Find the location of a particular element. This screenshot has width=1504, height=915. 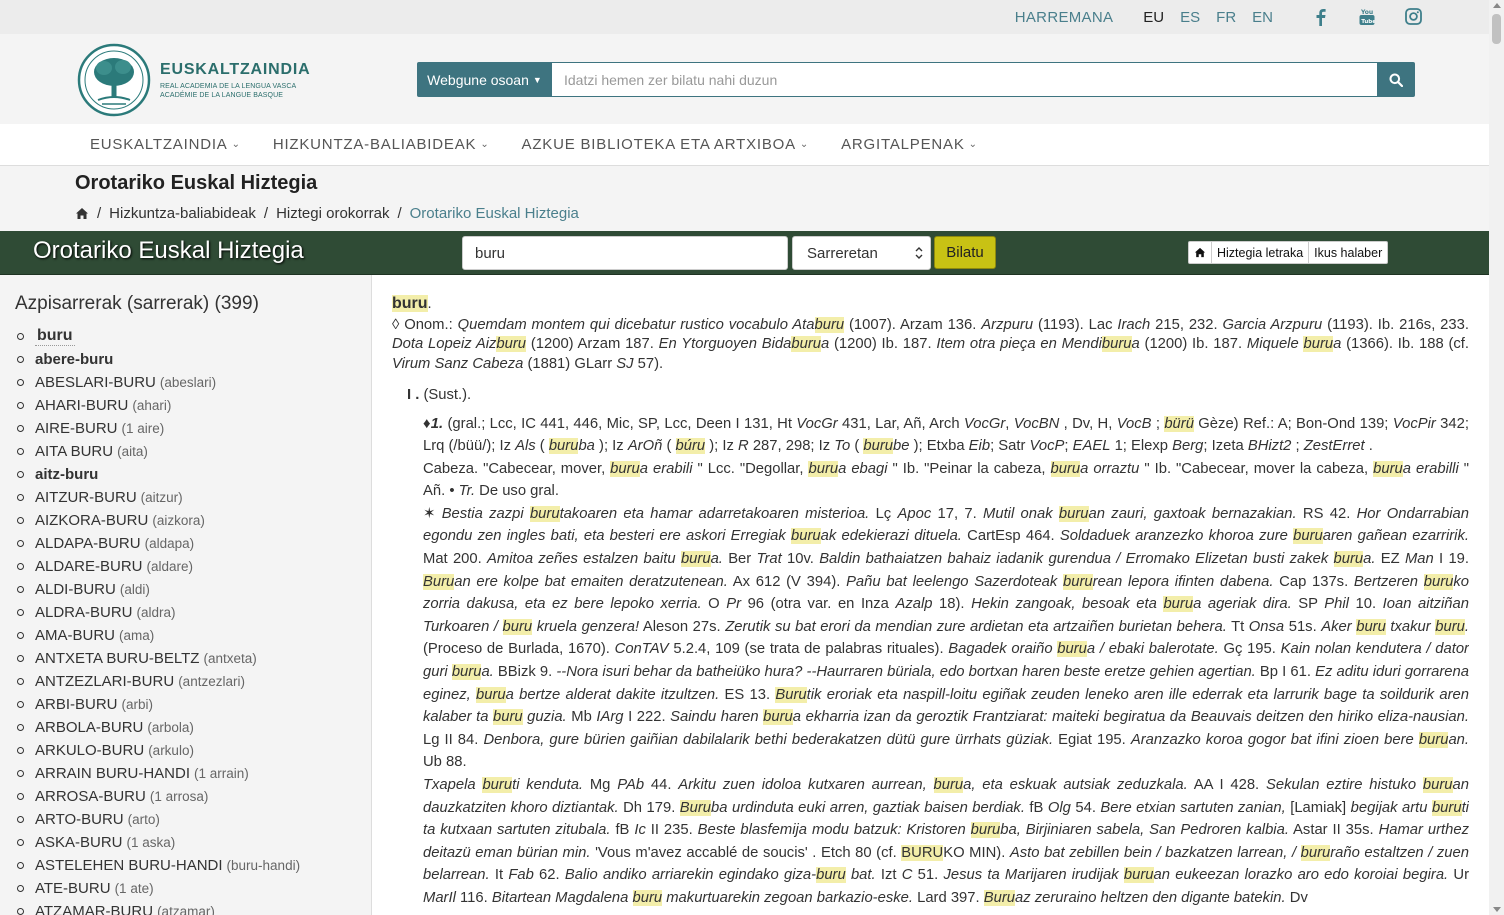

facebook-icon is located at coordinates (1321, 17).